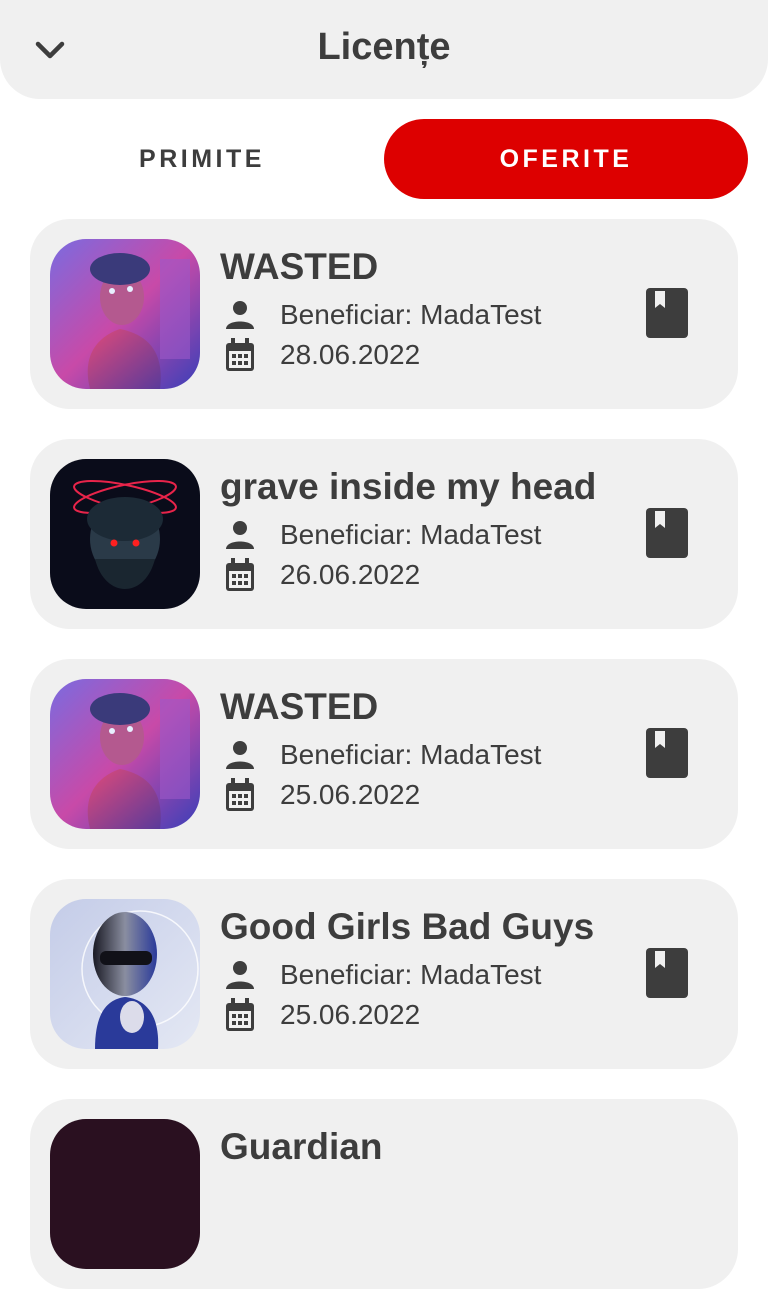 This screenshot has width=768, height=1289. Describe the element at coordinates (350, 574) in the screenshot. I see `date-text: 26.06.2022` at that location.